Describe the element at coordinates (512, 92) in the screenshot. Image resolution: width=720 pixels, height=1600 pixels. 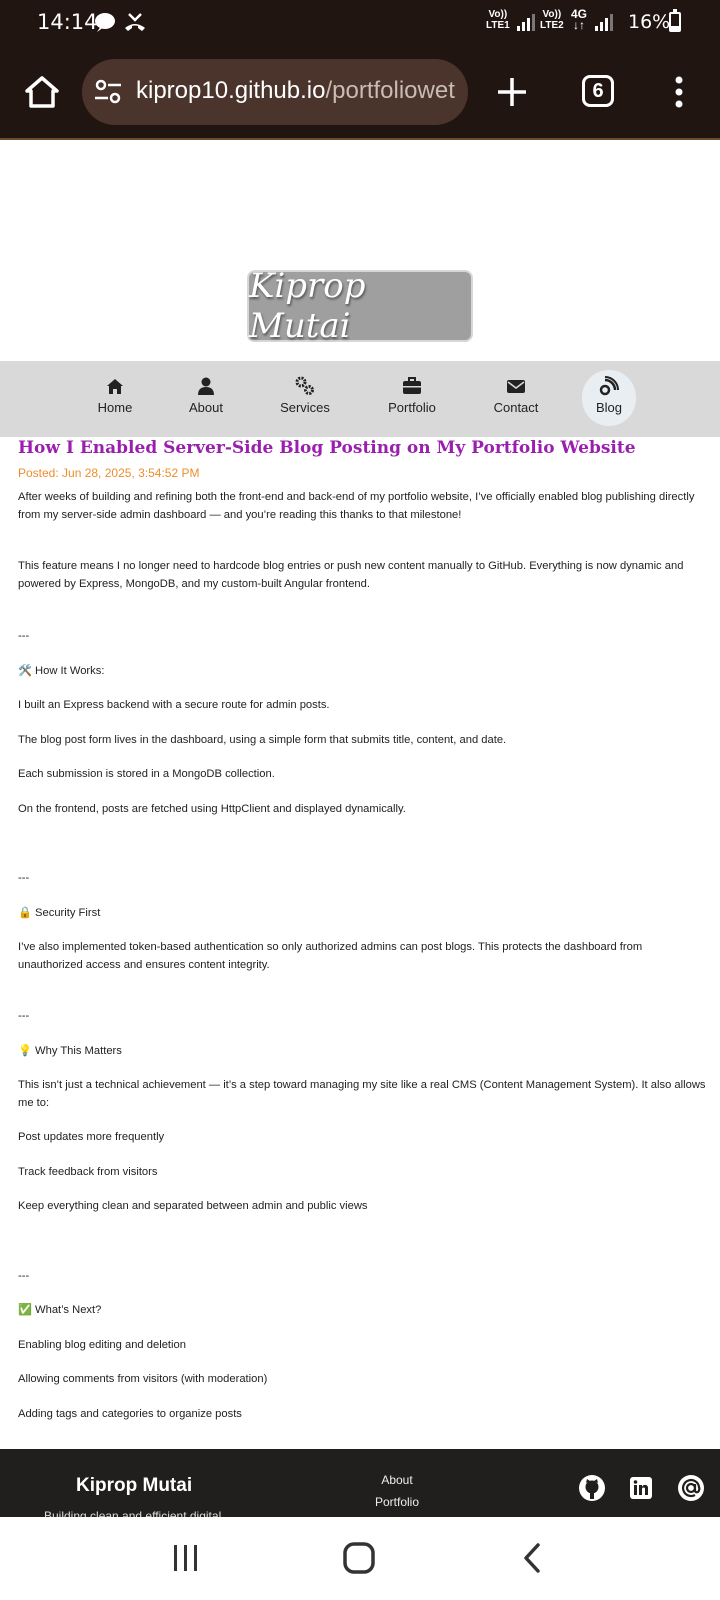
I see `new-tab-icon` at that location.